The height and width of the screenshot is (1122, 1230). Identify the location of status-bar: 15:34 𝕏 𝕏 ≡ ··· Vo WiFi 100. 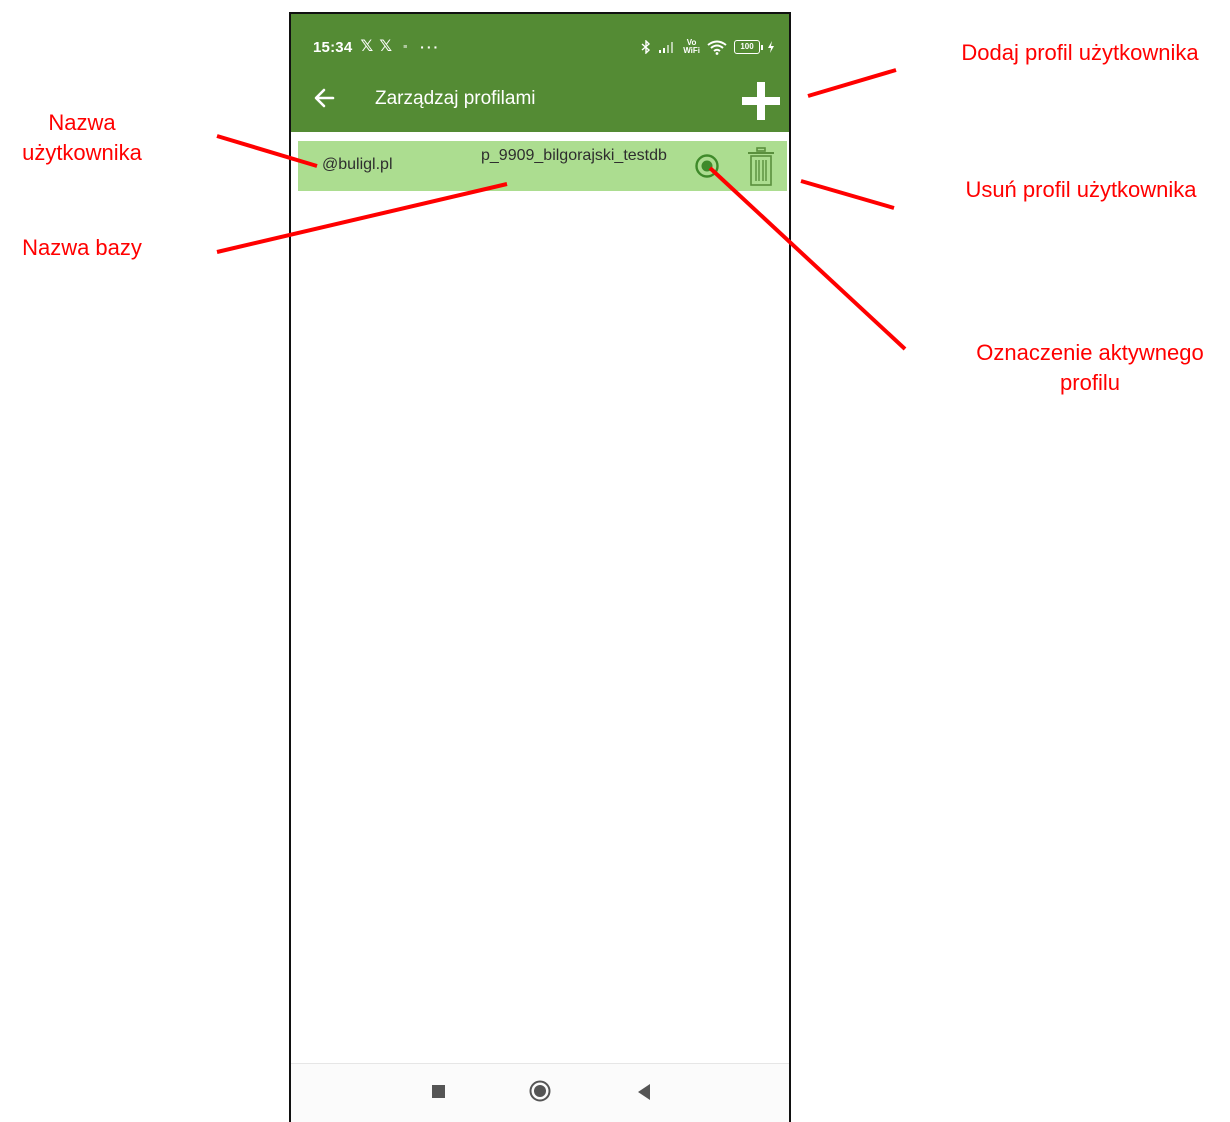
(544, 47).